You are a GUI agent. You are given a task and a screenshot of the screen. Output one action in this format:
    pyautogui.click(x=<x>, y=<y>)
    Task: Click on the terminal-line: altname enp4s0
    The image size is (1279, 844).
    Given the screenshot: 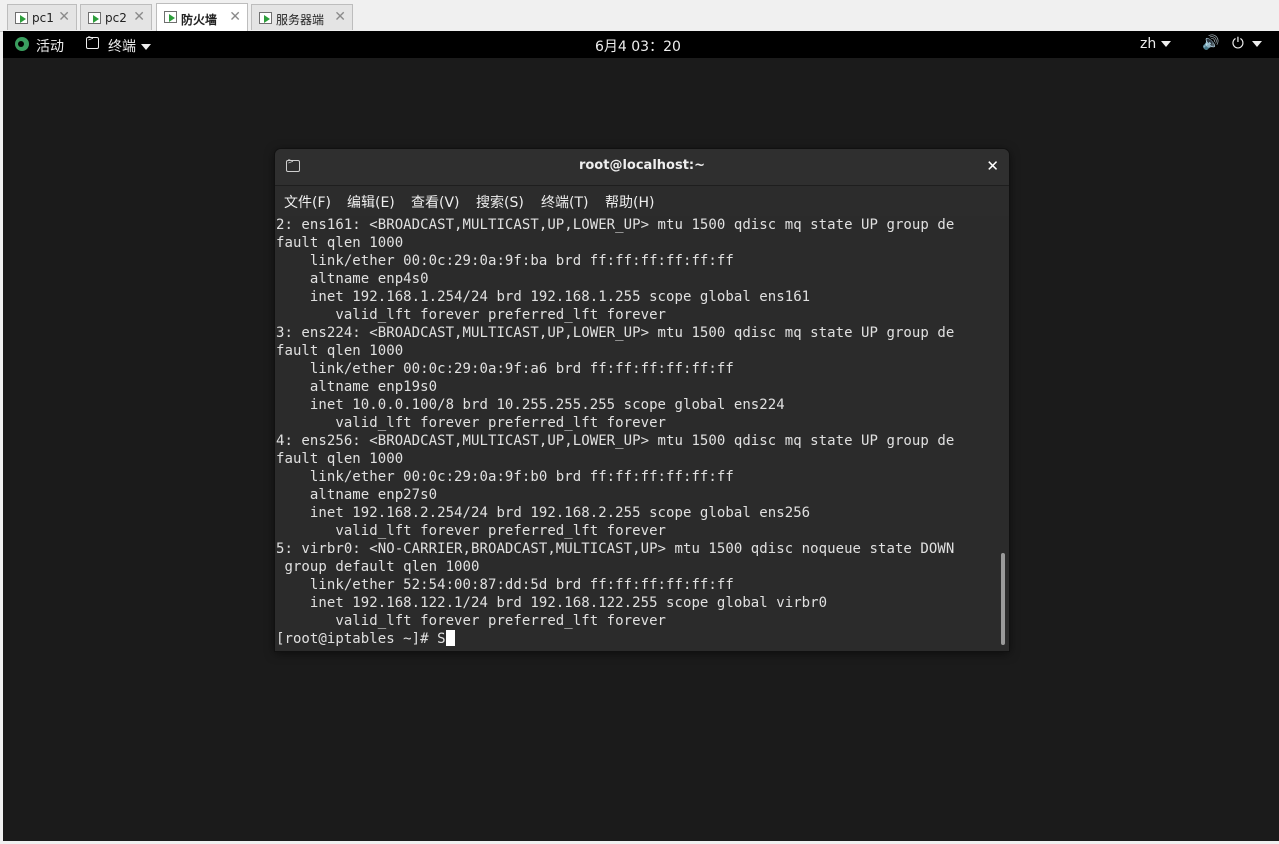 What is the action you would take?
    pyautogui.click(x=352, y=279)
    